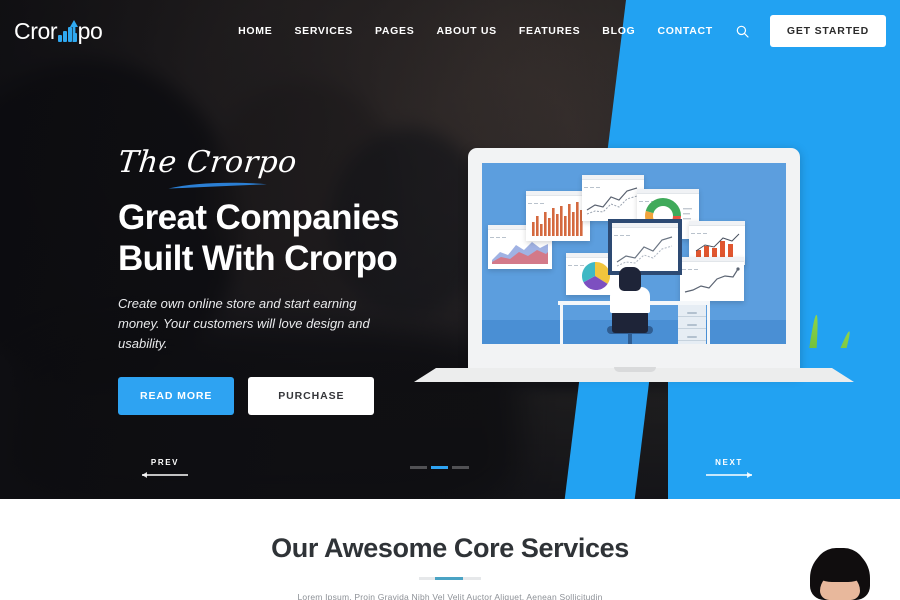 The height and width of the screenshot is (600, 900). Describe the element at coordinates (729, 468) in the screenshot. I see `slider-next-button: NEXT` at that location.